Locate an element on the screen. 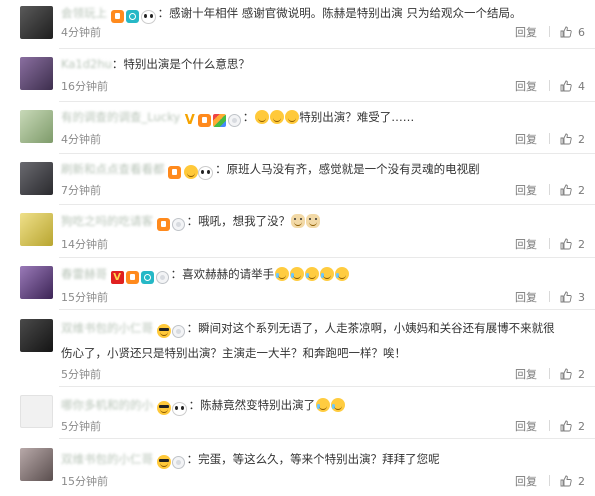 This screenshot has width=595, height=496. username: 哪你多机和的的小 is located at coordinates (107, 405).